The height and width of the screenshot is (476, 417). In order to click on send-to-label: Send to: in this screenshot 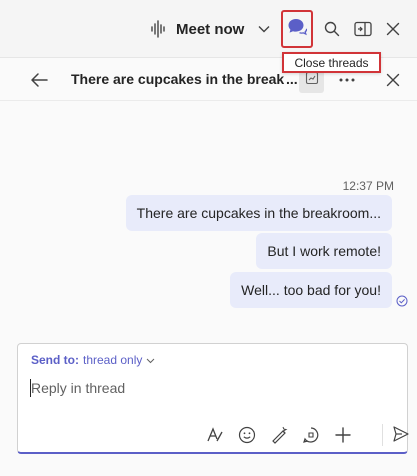, I will do `click(55, 360)`.